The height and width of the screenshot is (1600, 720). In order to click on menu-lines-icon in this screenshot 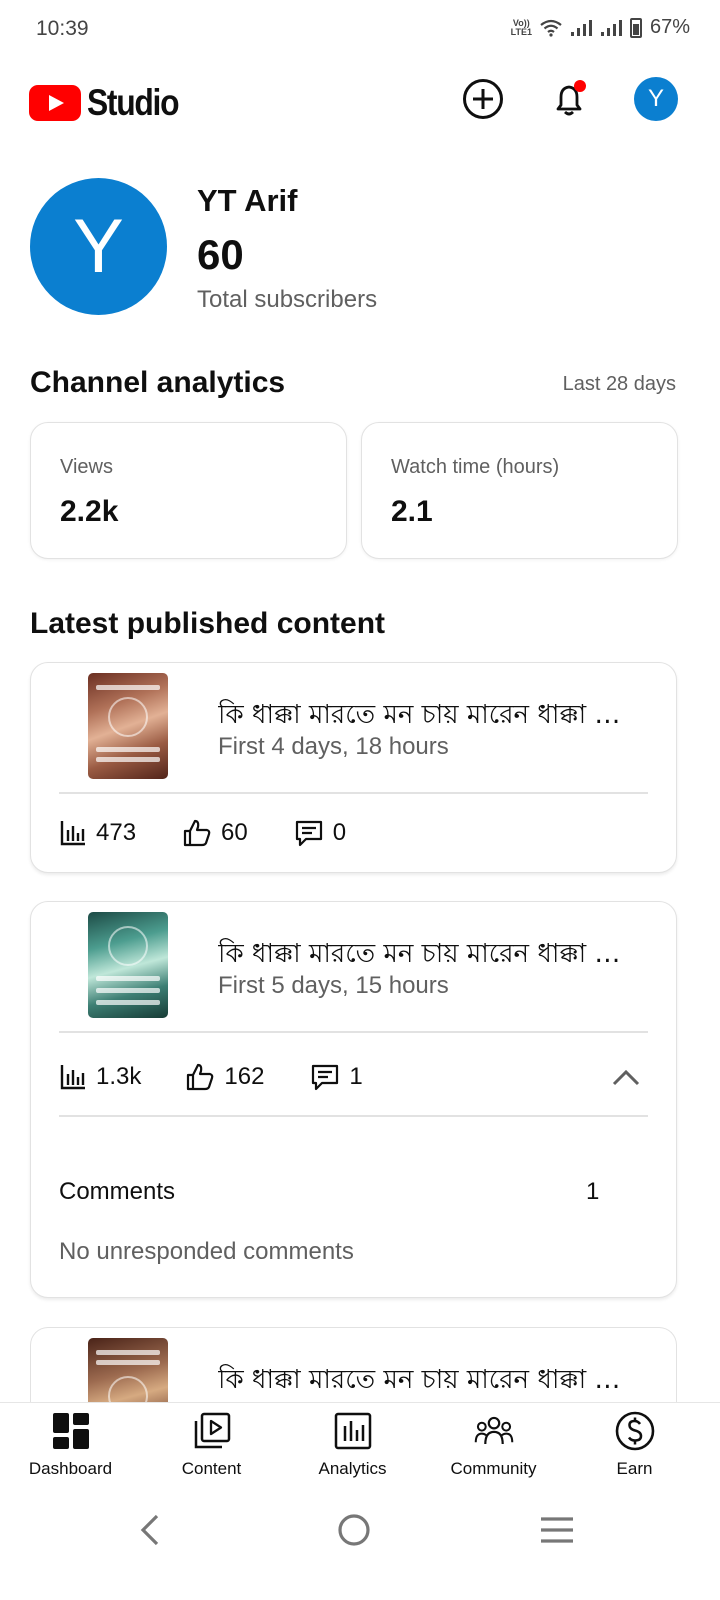, I will do `click(557, 1530)`.